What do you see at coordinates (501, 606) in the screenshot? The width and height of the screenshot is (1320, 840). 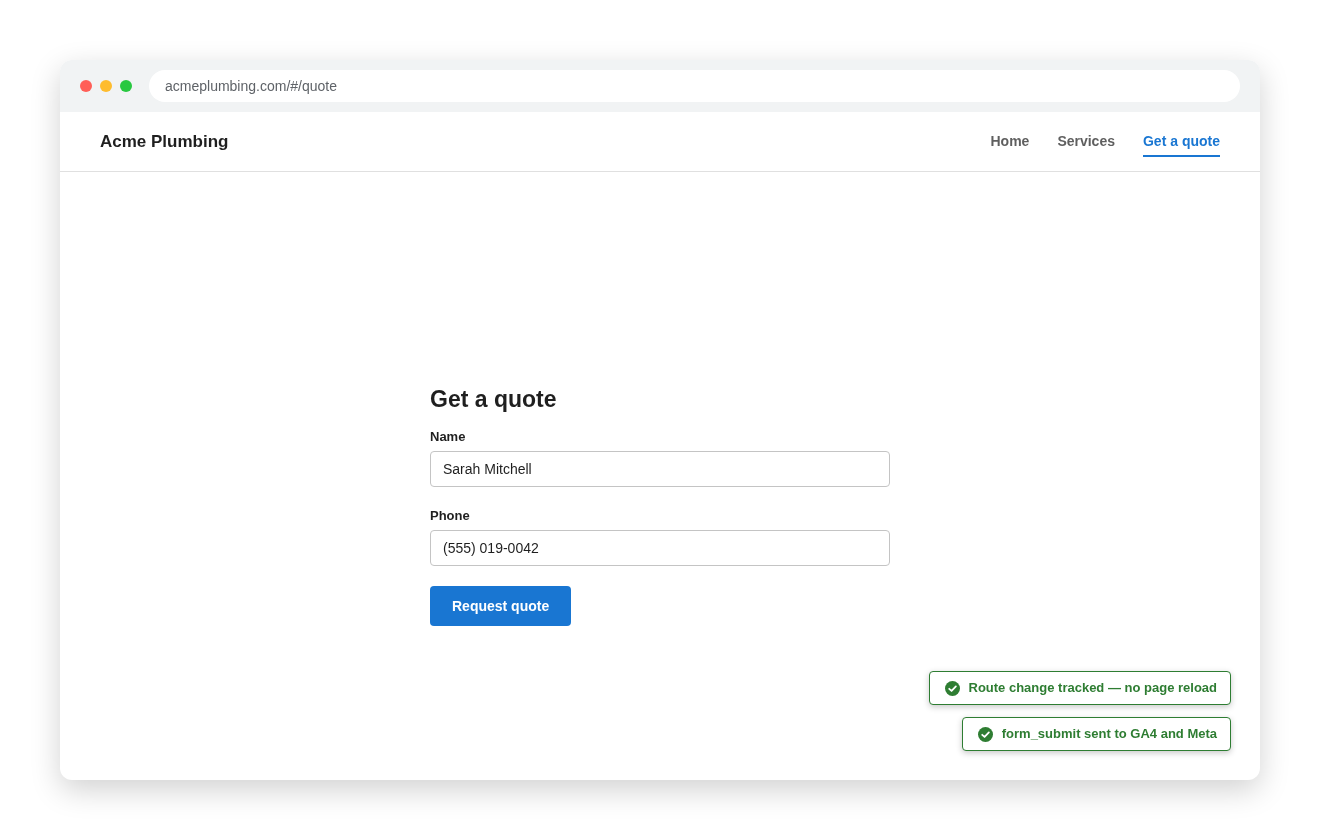 I see `request-quote-button: Request quote` at bounding box center [501, 606].